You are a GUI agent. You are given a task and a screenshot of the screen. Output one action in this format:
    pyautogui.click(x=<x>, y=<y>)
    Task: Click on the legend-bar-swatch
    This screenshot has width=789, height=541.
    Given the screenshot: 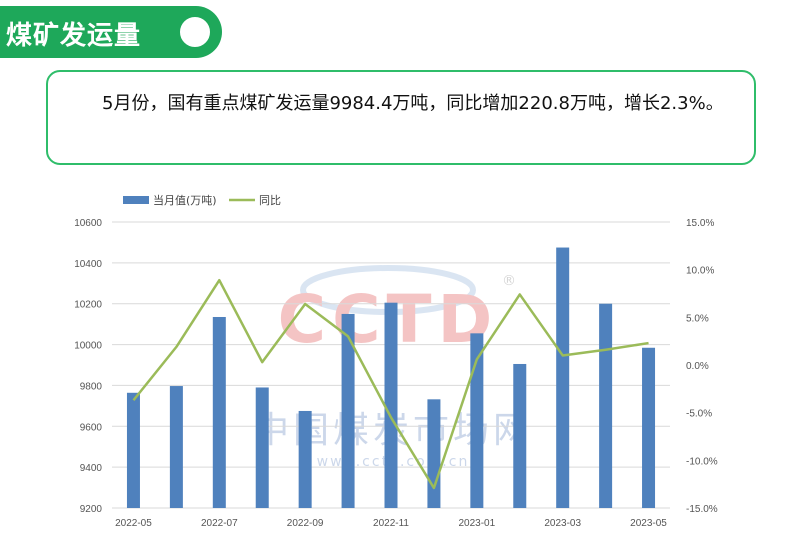 What is the action you would take?
    pyautogui.click(x=136, y=200)
    